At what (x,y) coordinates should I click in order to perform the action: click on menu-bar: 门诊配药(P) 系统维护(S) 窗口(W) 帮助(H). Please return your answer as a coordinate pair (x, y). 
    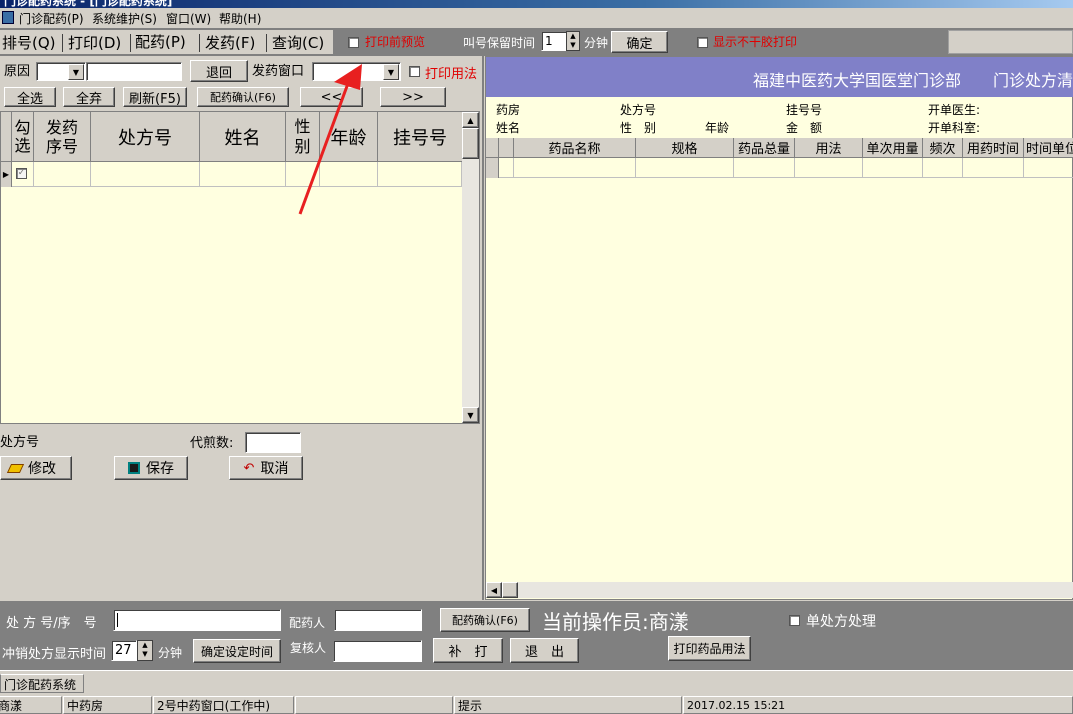
    Looking at the image, I should click on (536, 18).